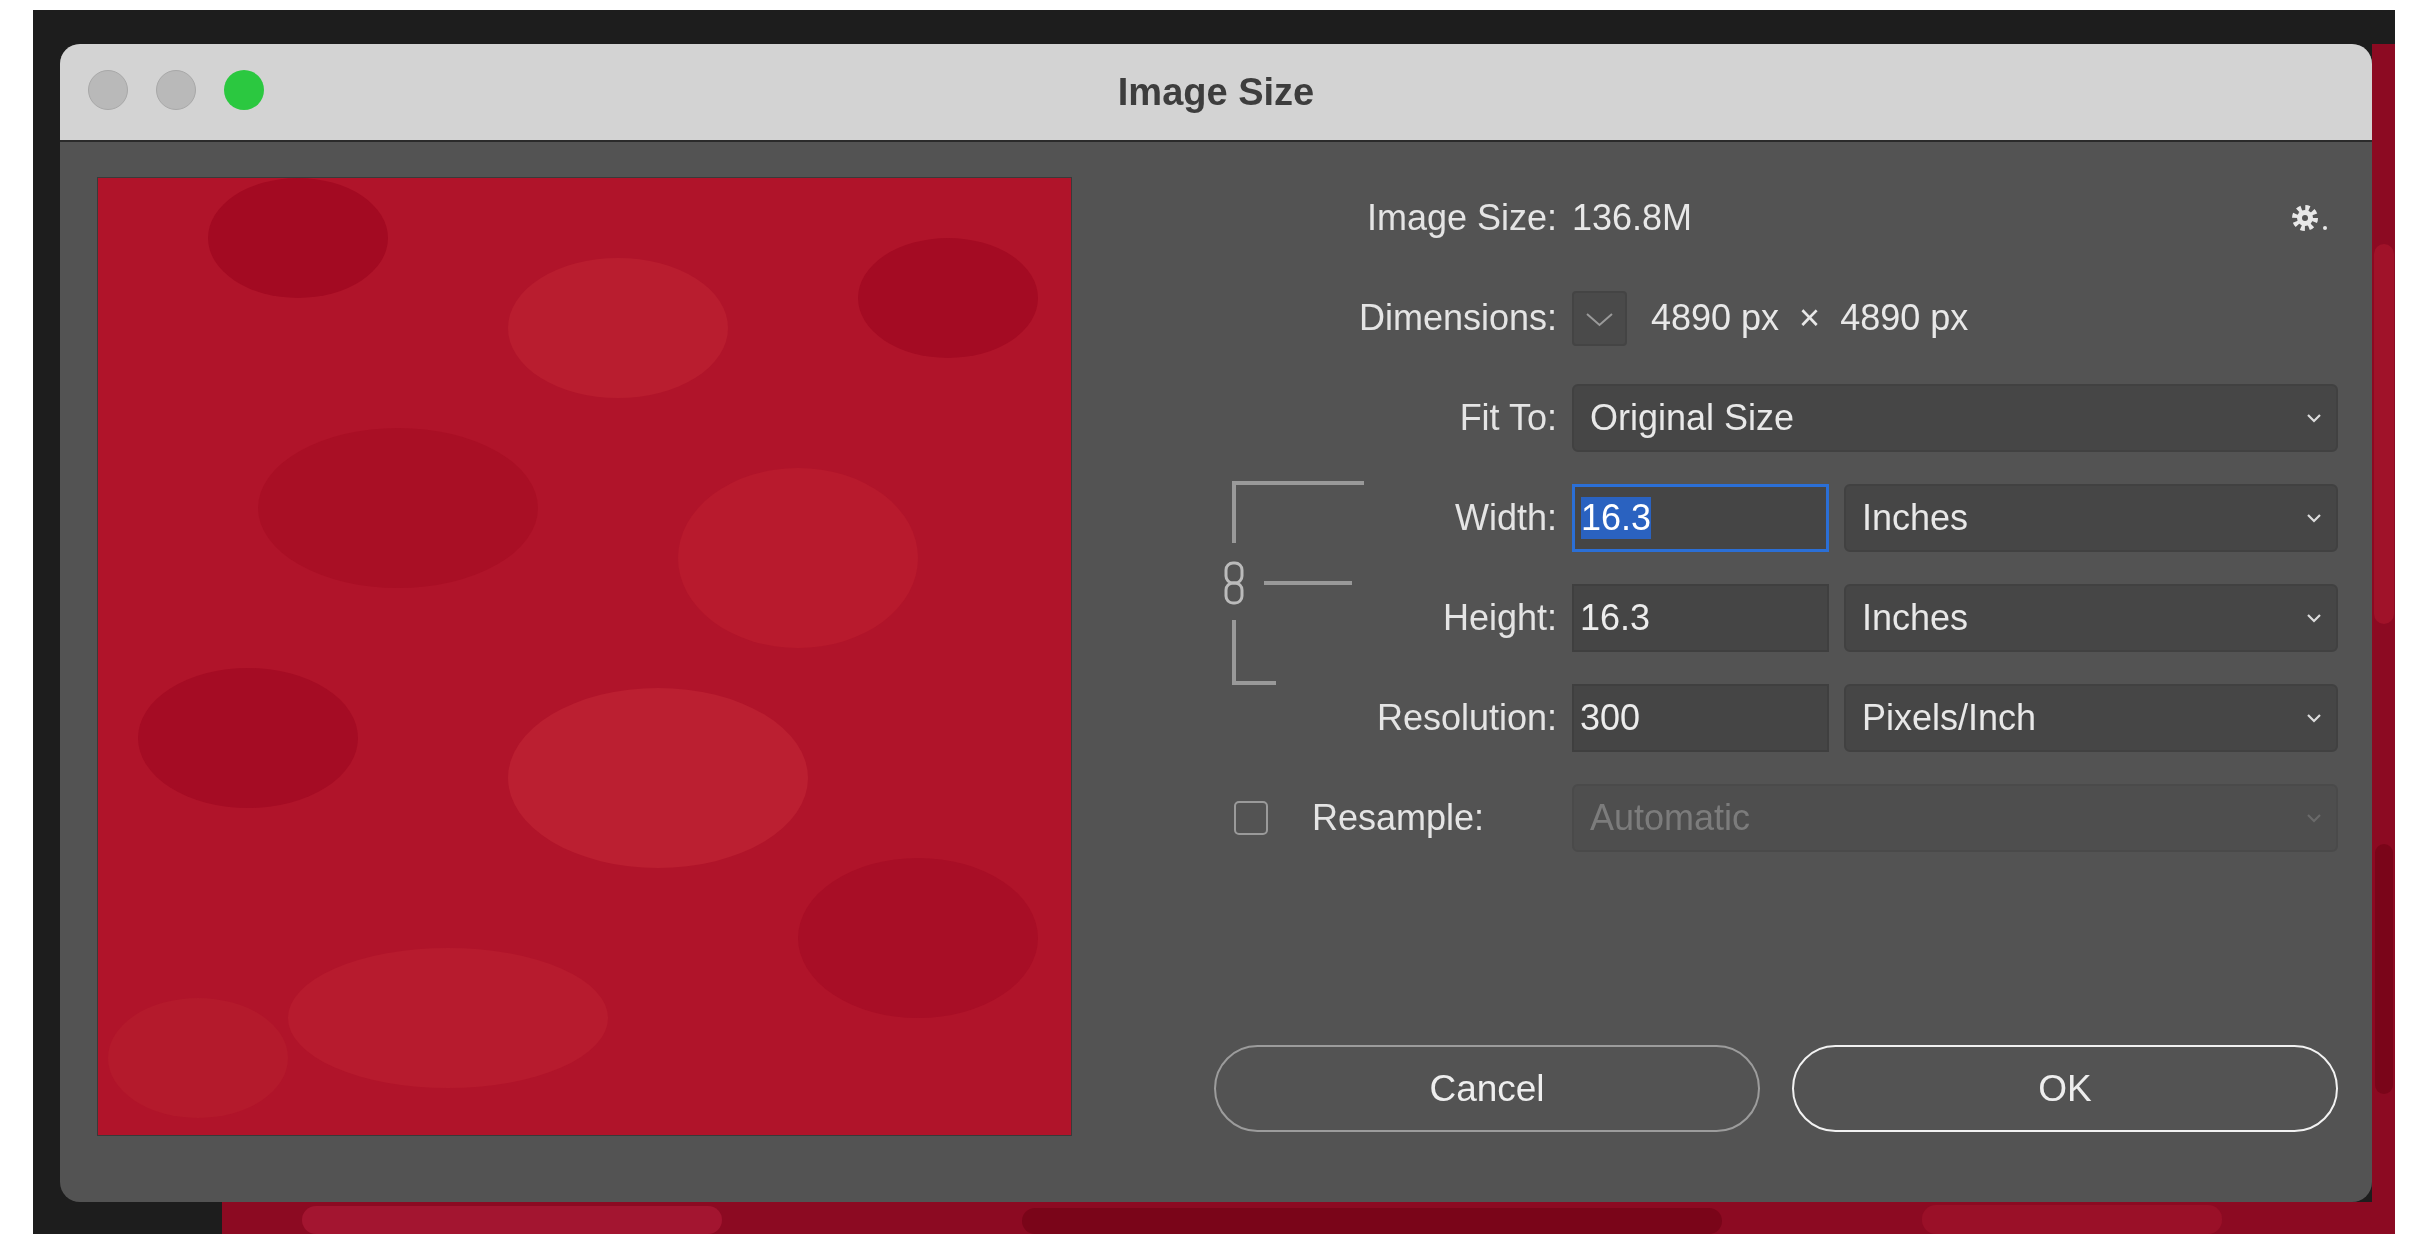  Describe the element at coordinates (1216, 92) in the screenshot. I see `window-title: Image Size` at that location.